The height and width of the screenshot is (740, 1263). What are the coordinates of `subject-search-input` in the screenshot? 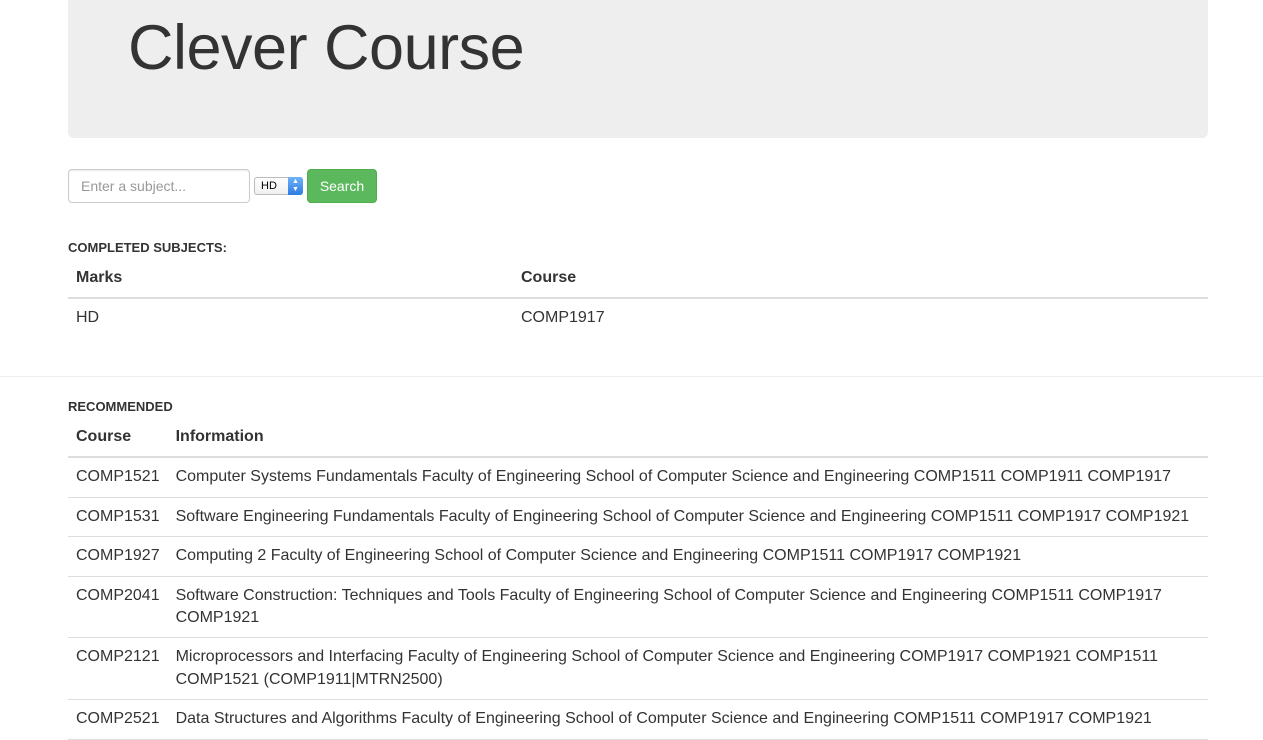 It's located at (159, 186).